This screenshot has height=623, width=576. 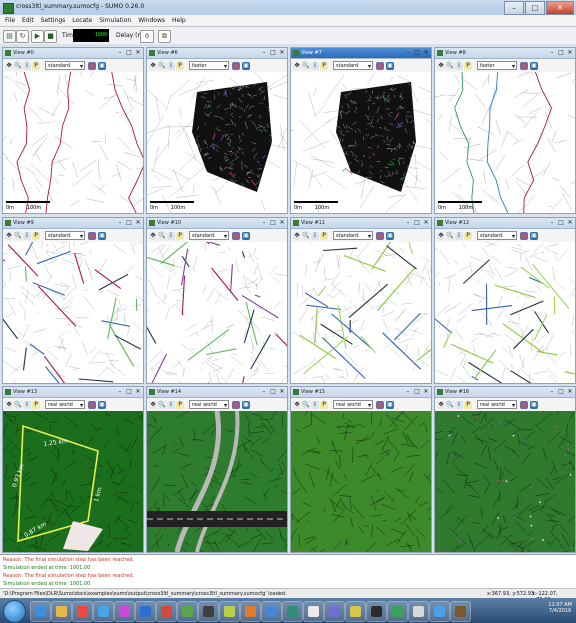 What do you see at coordinates (514, 8) in the screenshot?
I see `minimize-button: –` at bounding box center [514, 8].